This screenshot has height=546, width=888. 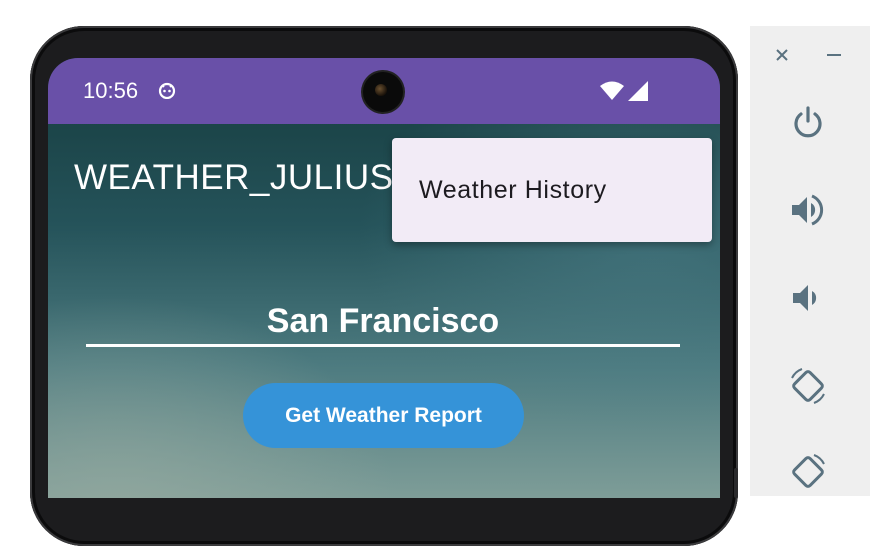 What do you see at coordinates (234, 177) in the screenshot?
I see `app-title: WEATHER_JULIUS` at bounding box center [234, 177].